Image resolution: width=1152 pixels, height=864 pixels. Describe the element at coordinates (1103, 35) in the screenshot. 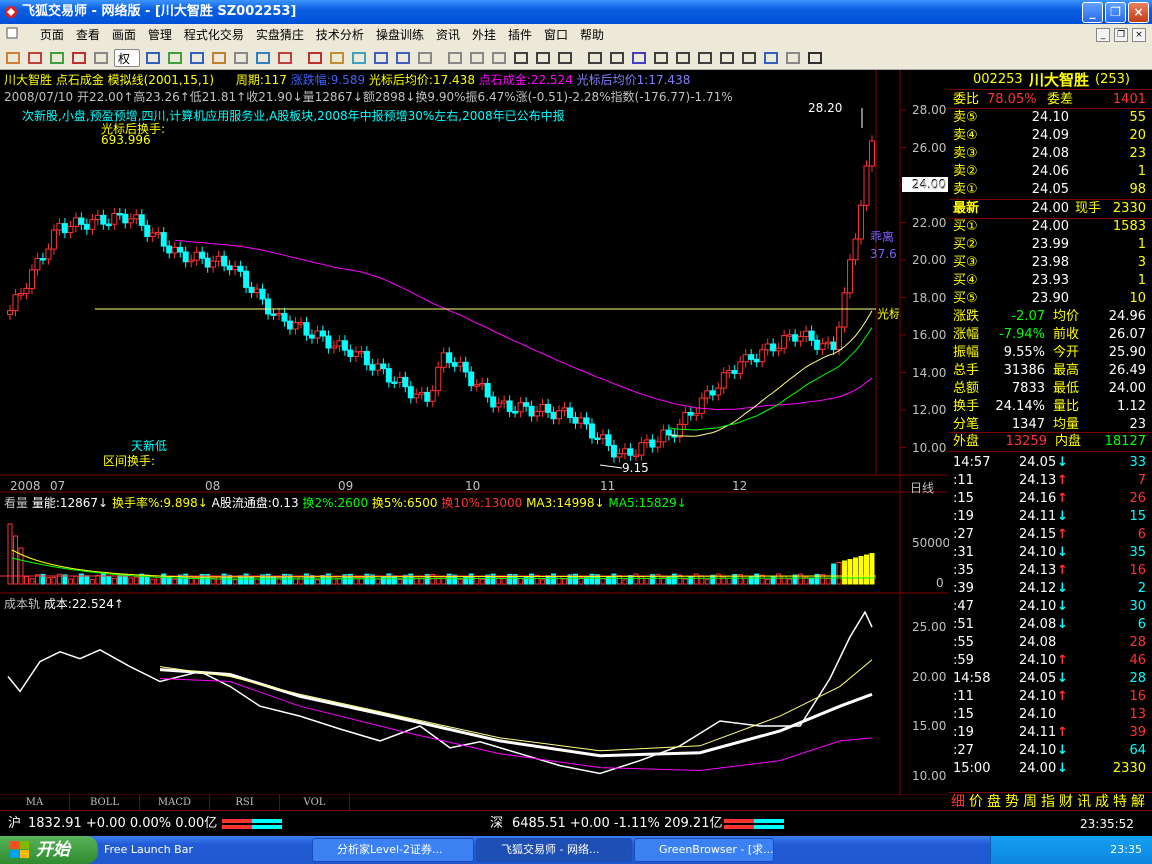

I see `mdi-minimize-button: _` at that location.